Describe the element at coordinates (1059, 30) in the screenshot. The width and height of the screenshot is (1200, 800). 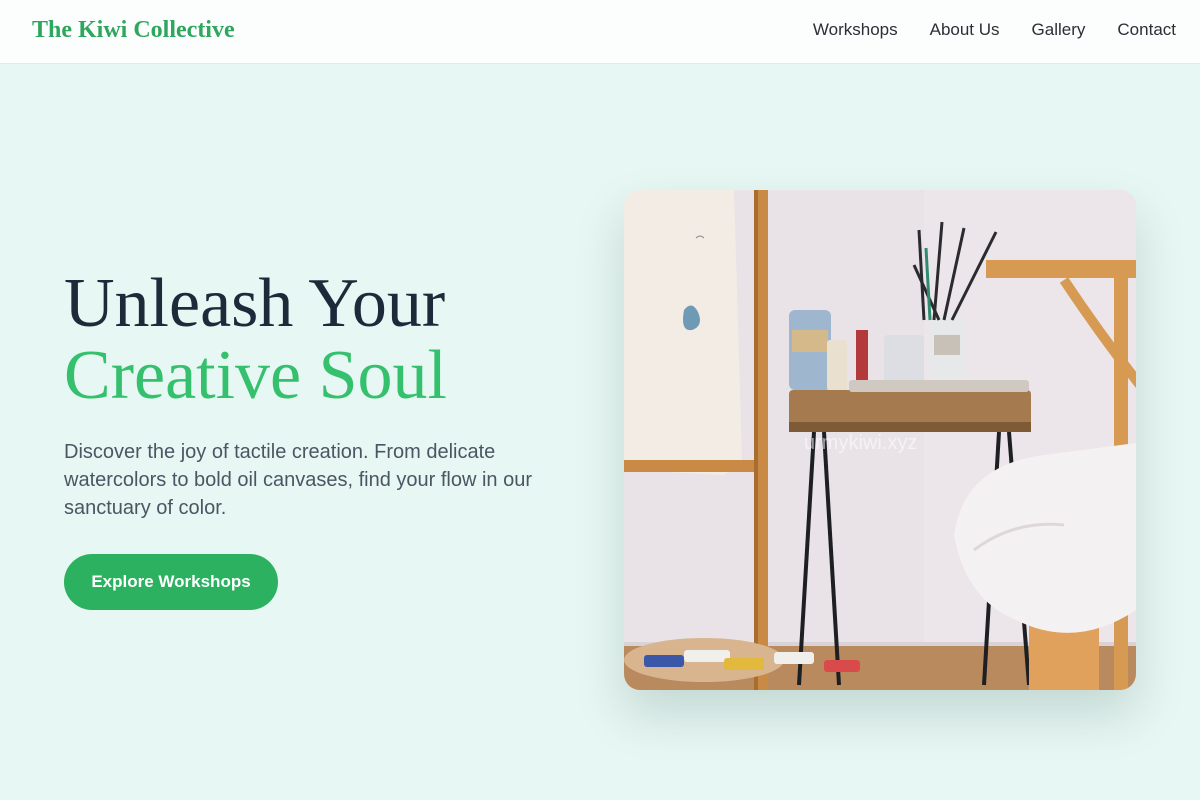
I see `nav-link-gallery: Gallery` at that location.